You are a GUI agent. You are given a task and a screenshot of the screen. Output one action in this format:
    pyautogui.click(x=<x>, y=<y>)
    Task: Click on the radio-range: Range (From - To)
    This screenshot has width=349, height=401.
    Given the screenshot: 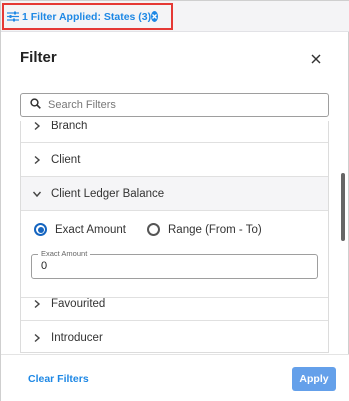 What is the action you would take?
    pyautogui.click(x=204, y=229)
    